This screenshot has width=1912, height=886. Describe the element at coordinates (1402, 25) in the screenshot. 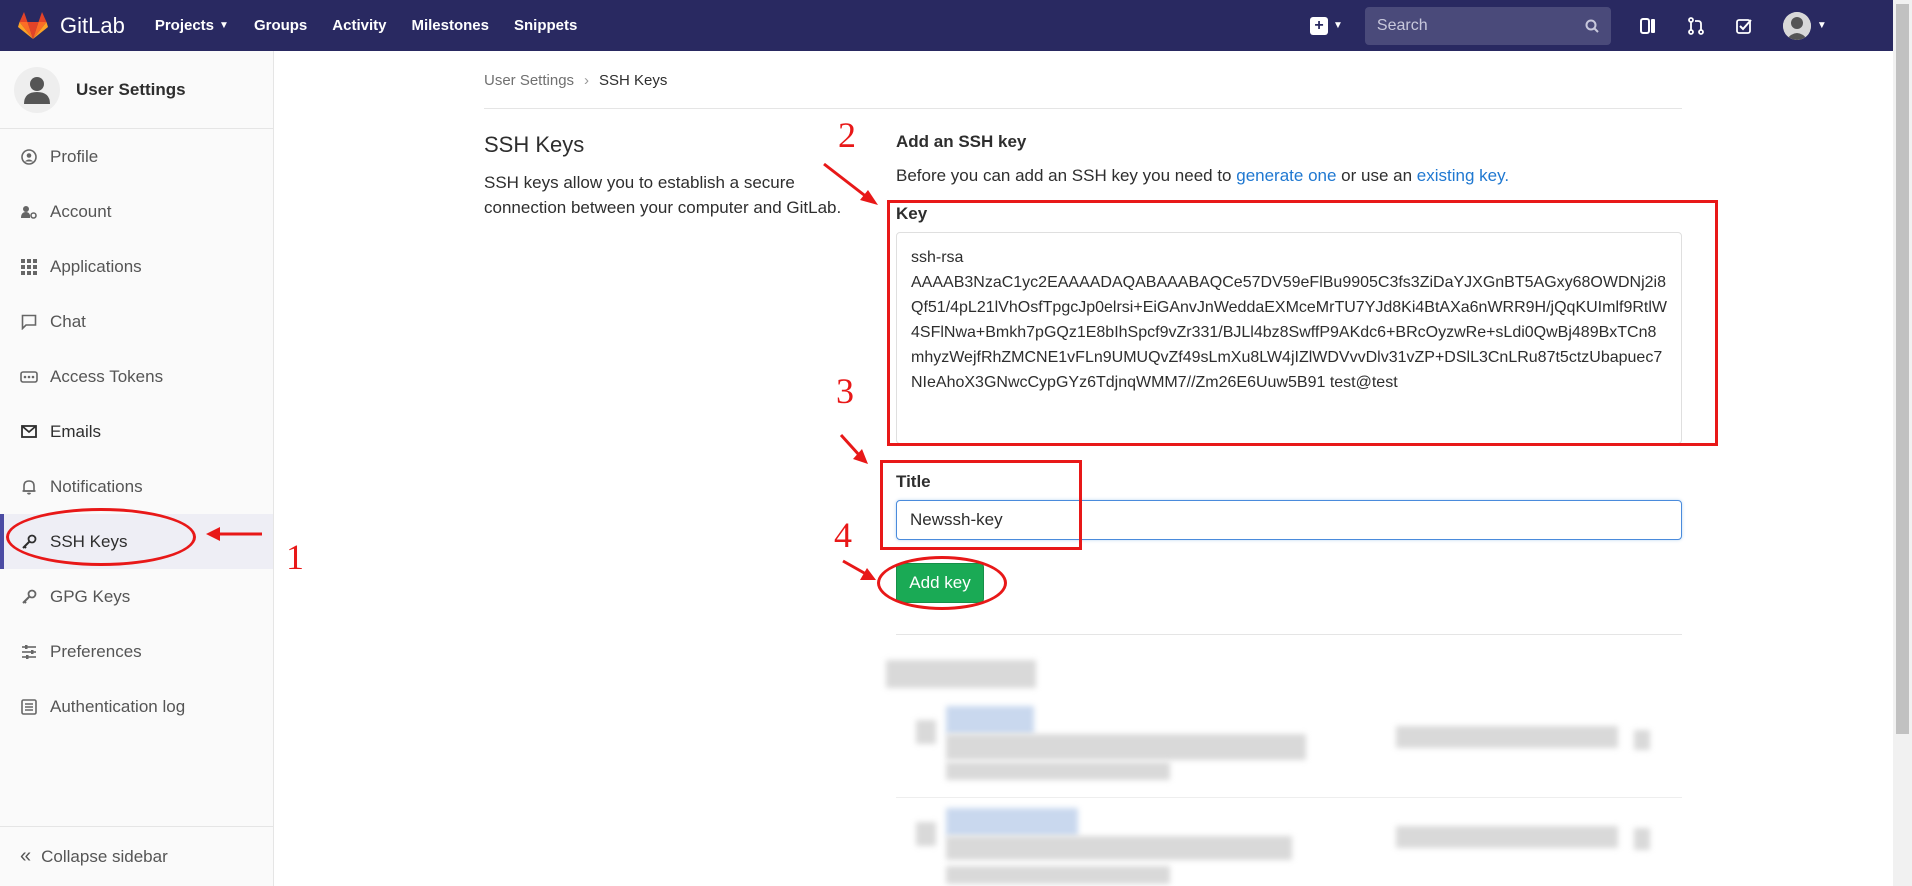

I see `search-placeholder: Search` at that location.